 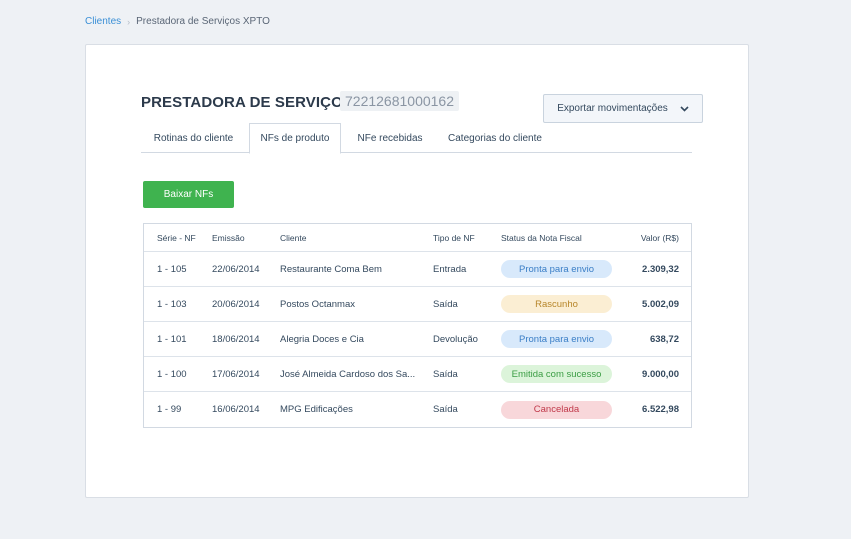 I want to click on header-status: Status da Nota Fiscal, so click(x=557, y=237).